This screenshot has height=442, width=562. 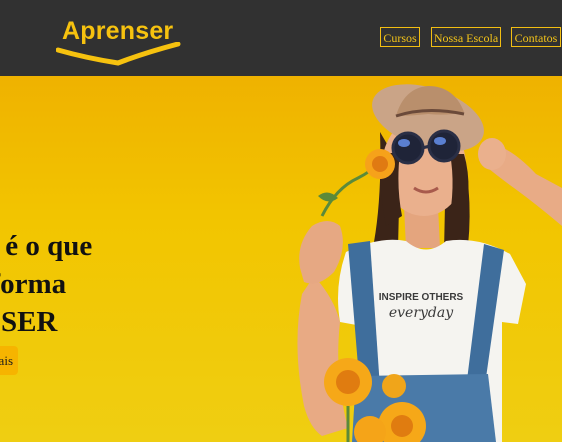 I want to click on nav-nossa-escola: Nossa Escola, so click(x=466, y=37).